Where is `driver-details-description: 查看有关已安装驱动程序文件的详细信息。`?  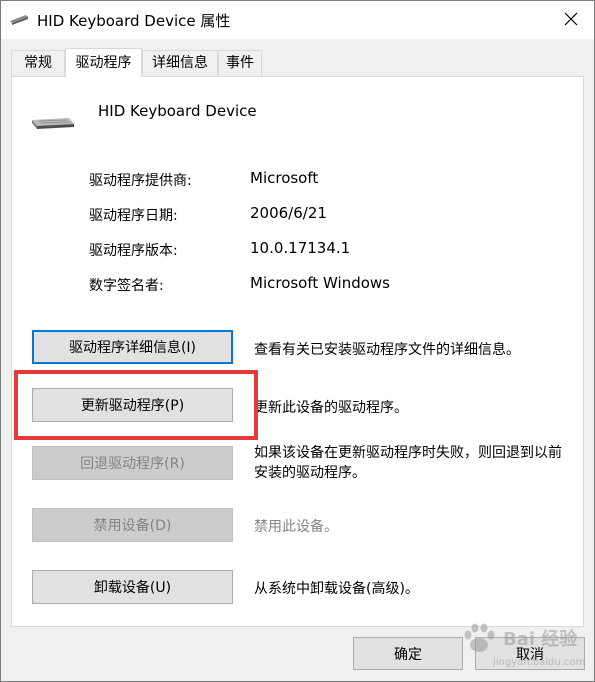 driver-details-description: 查看有关已安装驱动程序文件的详细信息。 is located at coordinates (387, 350).